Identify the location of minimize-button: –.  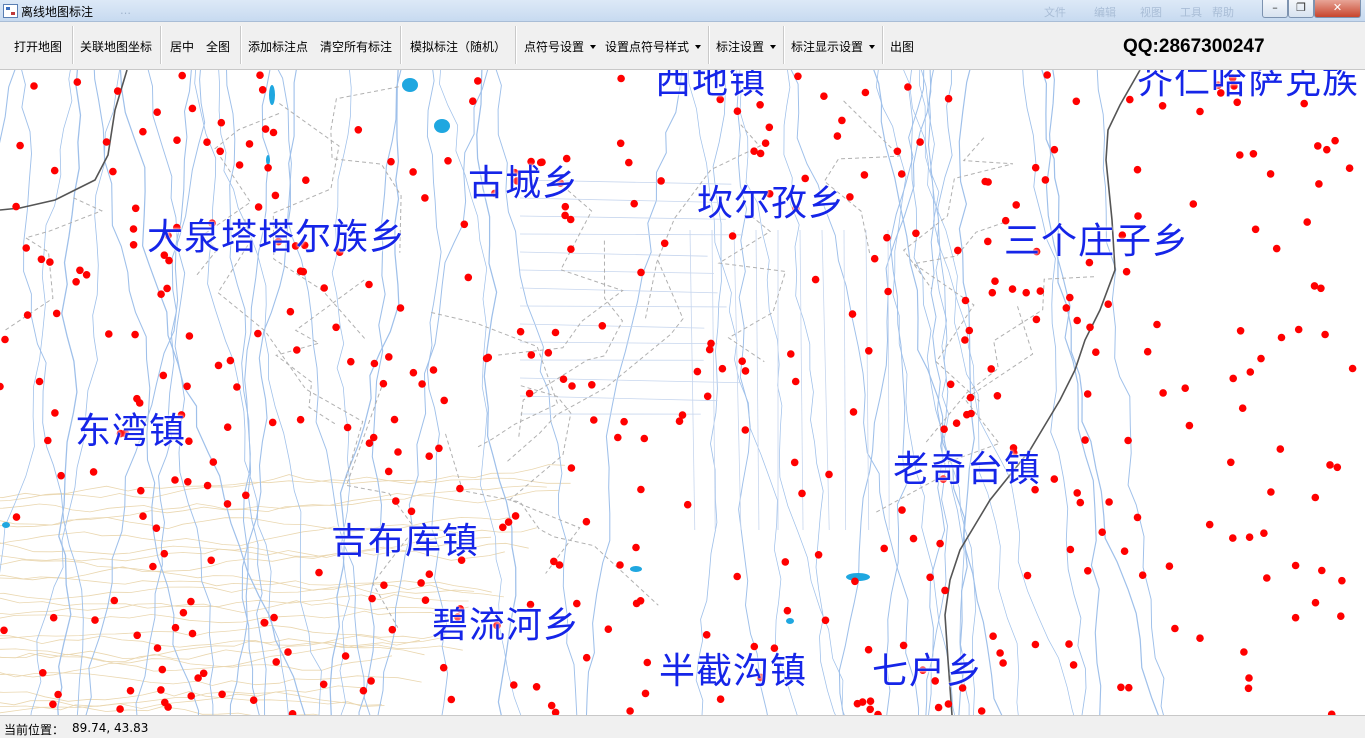
(1275, 9).